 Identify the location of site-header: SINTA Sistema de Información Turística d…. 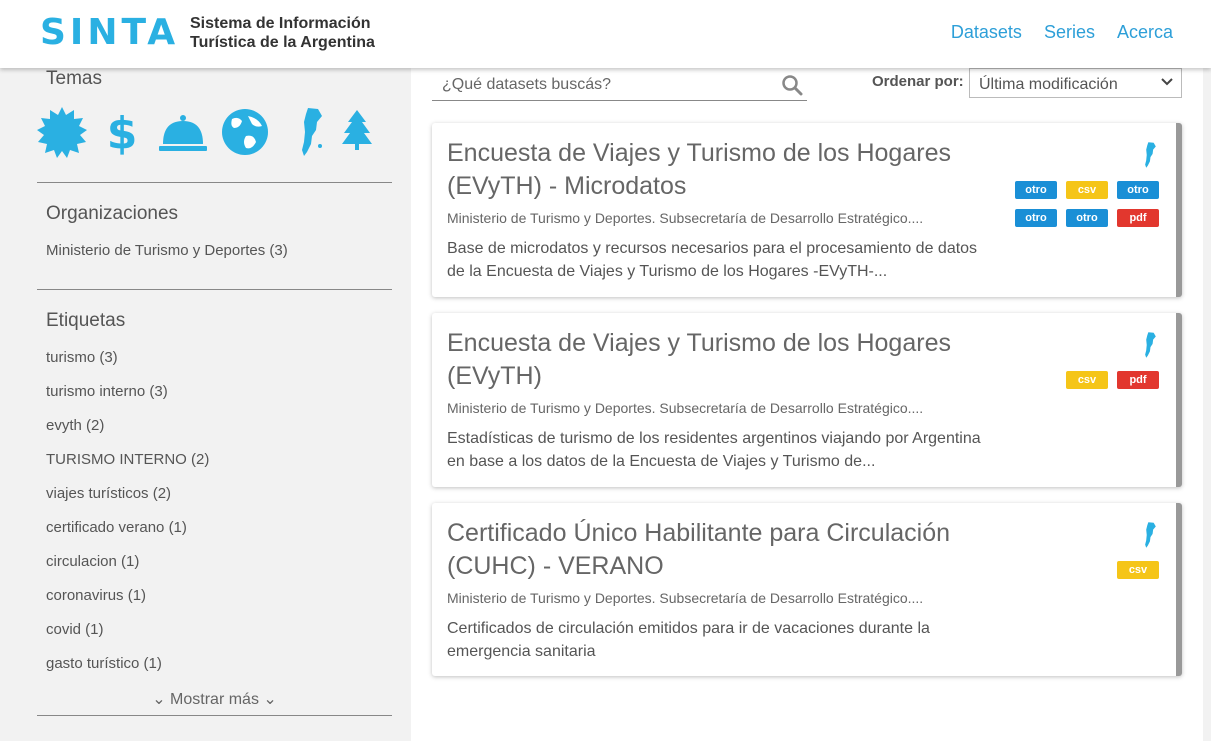
(605, 34).